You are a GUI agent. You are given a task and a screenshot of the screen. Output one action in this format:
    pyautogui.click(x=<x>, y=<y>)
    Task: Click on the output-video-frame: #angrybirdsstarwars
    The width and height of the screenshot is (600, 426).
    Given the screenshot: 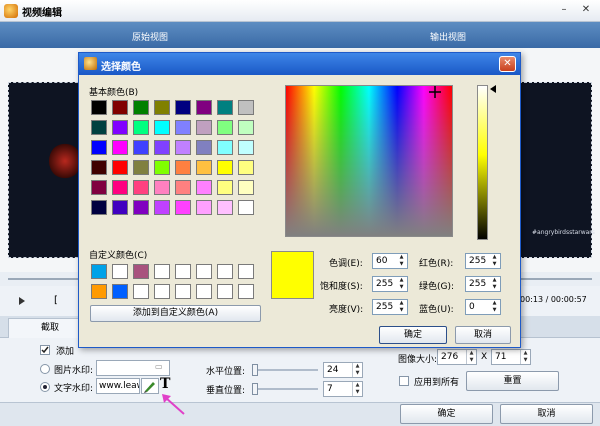 What is the action you would take?
    pyautogui.click(x=557, y=170)
    